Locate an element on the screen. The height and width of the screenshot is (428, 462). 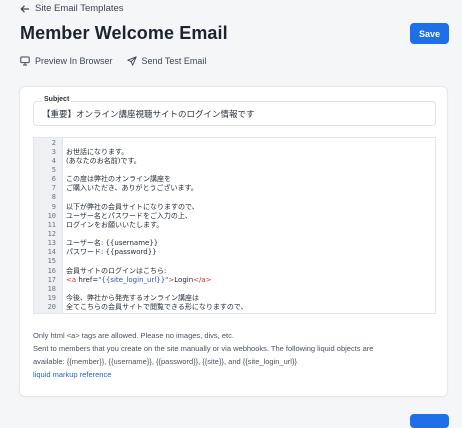
subject-input: 【重要】オンライン講座視聴サイトのログイン情報です is located at coordinates (148, 114).